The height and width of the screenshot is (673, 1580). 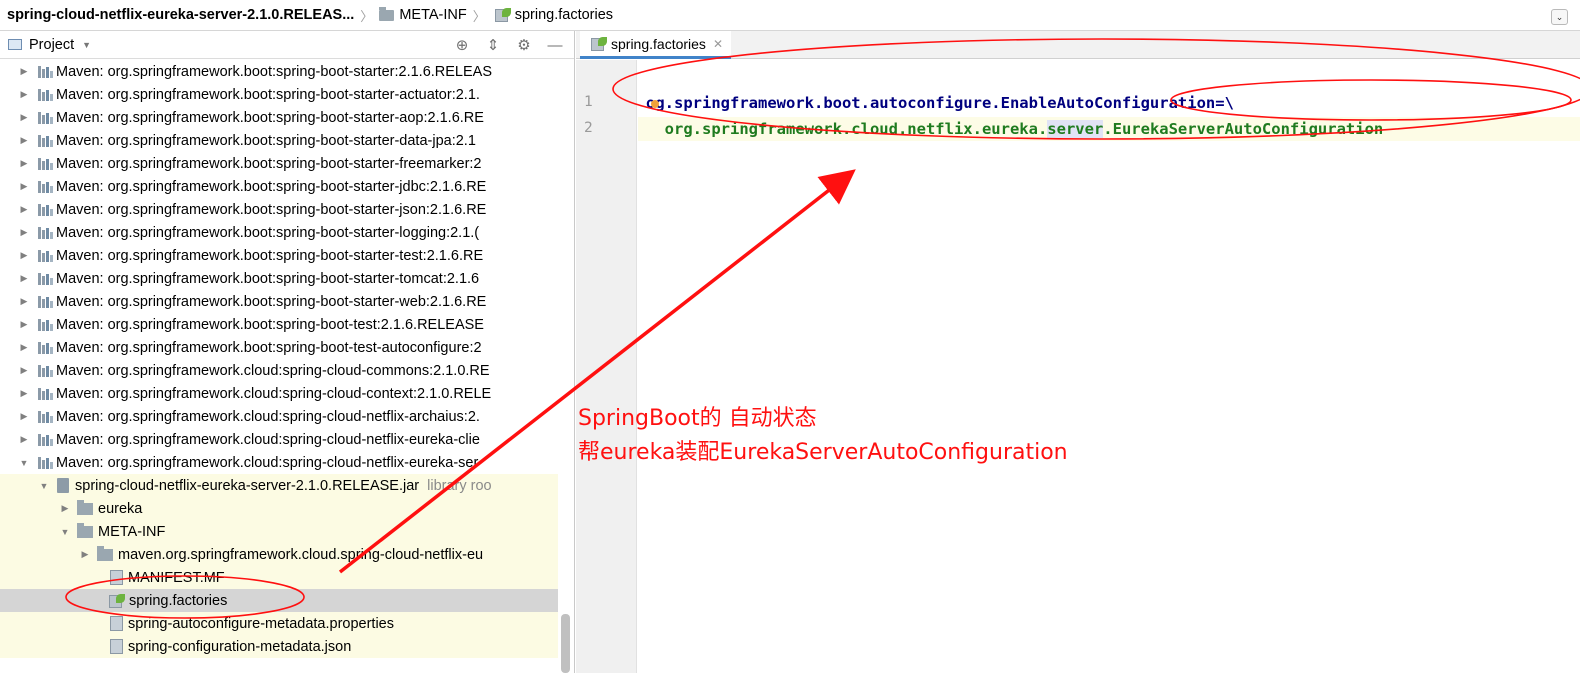 I want to click on line-number-gutter: 1 2, so click(x=606, y=366).